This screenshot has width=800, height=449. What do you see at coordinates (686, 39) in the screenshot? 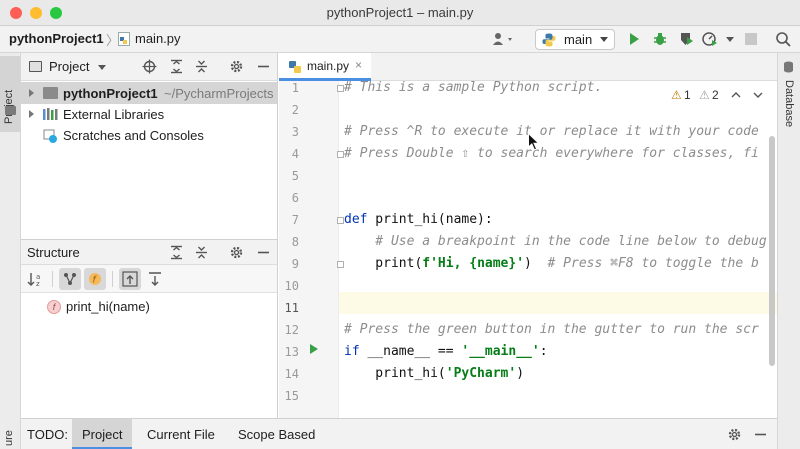
I see `run-with-coverage-icon` at bounding box center [686, 39].